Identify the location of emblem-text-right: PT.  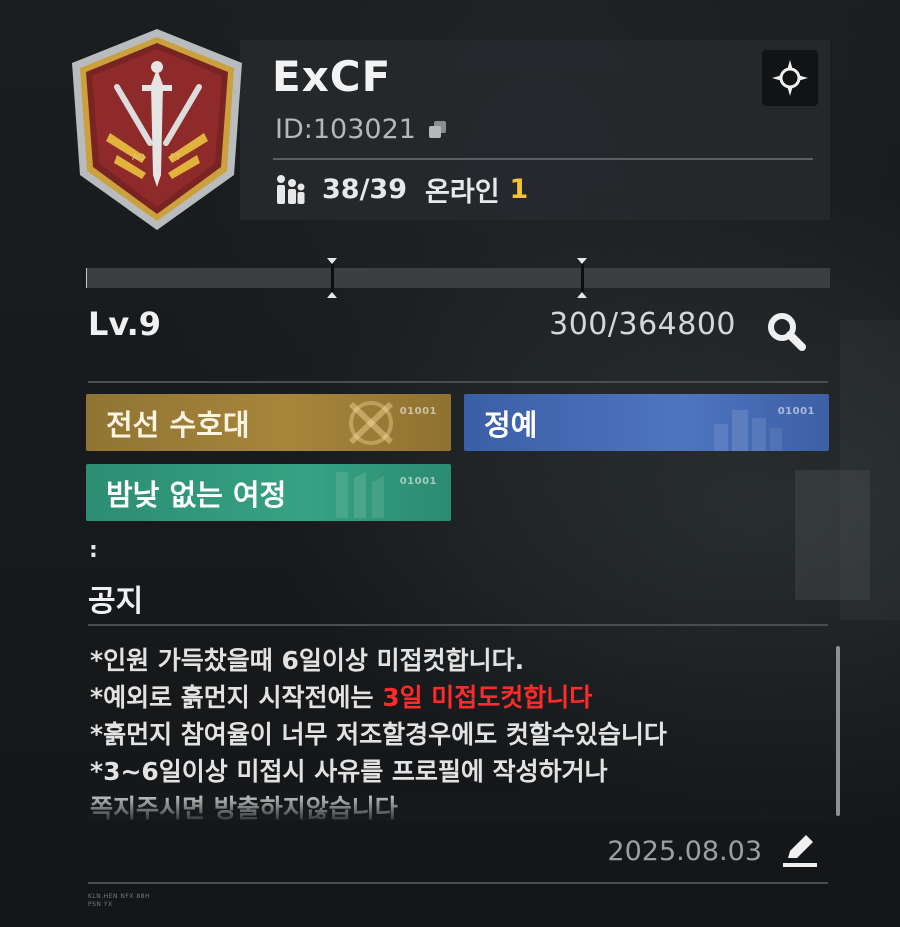
(175, 158).